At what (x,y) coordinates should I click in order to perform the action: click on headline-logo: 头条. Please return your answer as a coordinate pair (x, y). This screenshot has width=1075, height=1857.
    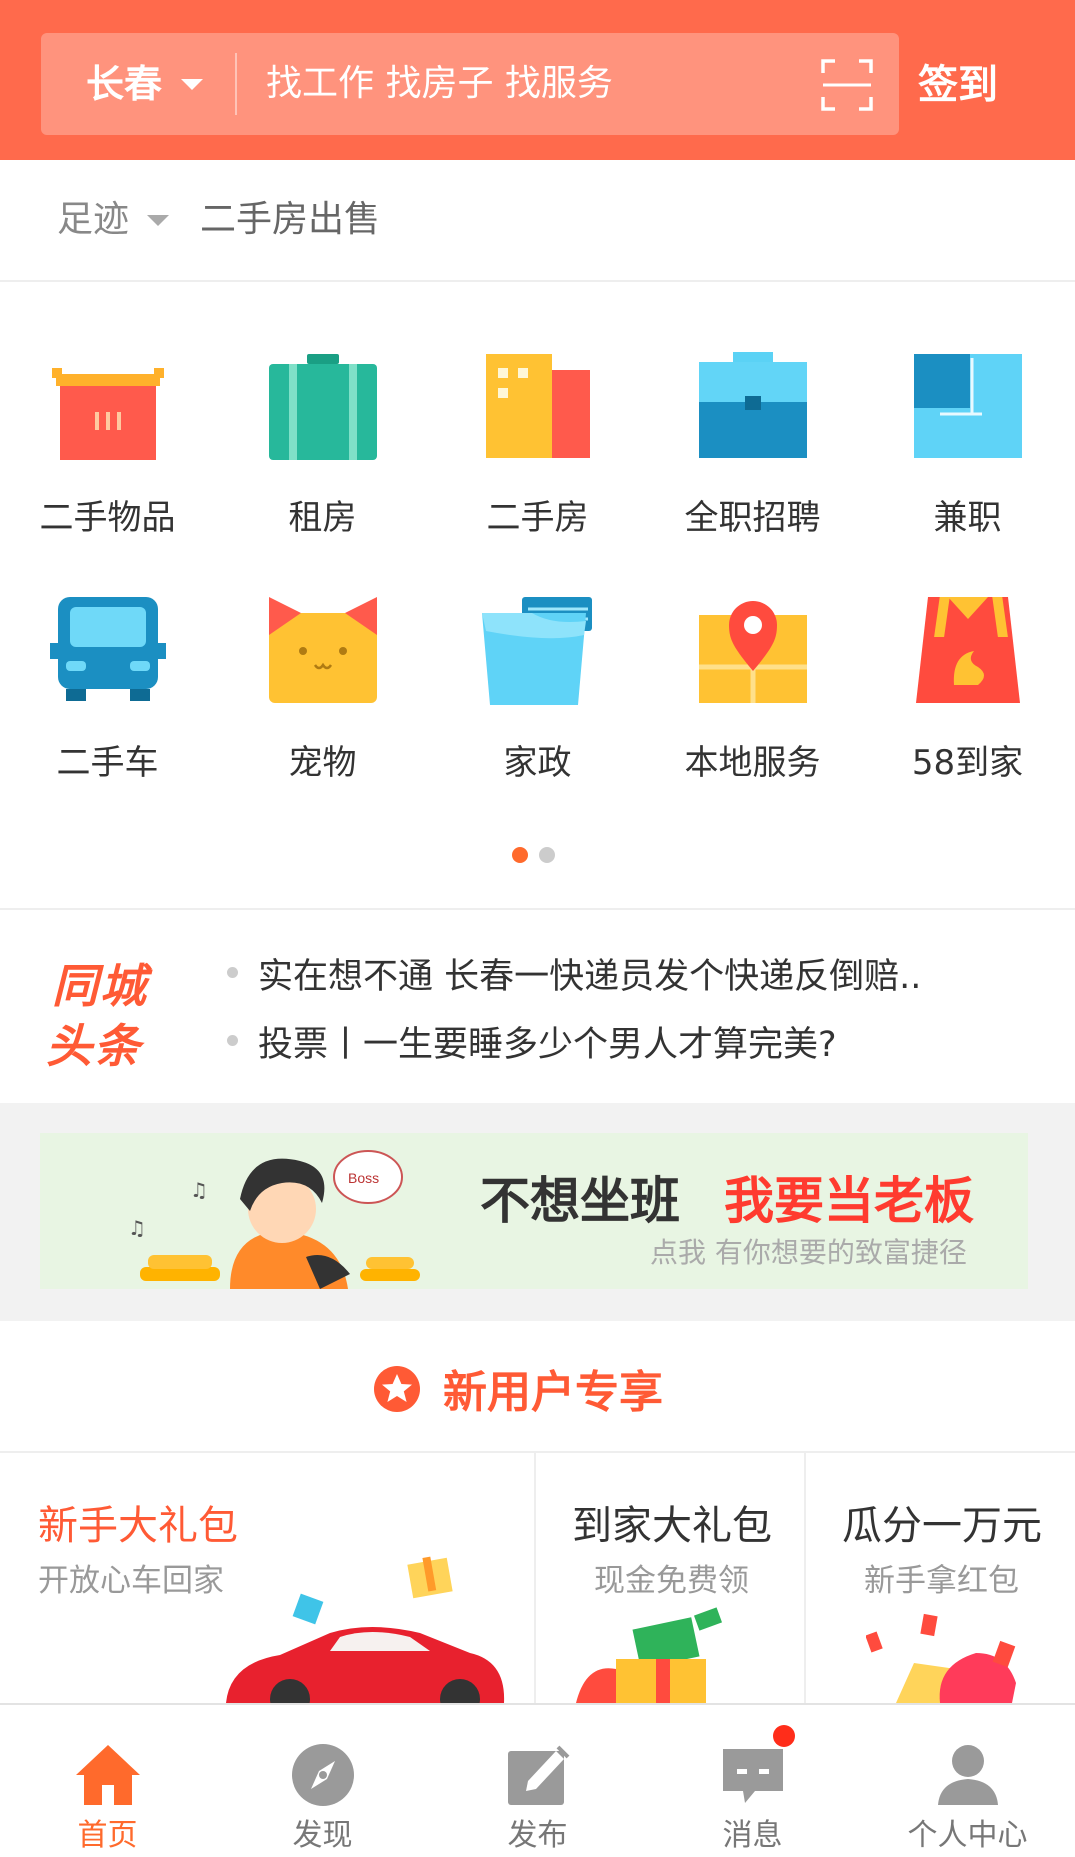
    Looking at the image, I should click on (94, 1046).